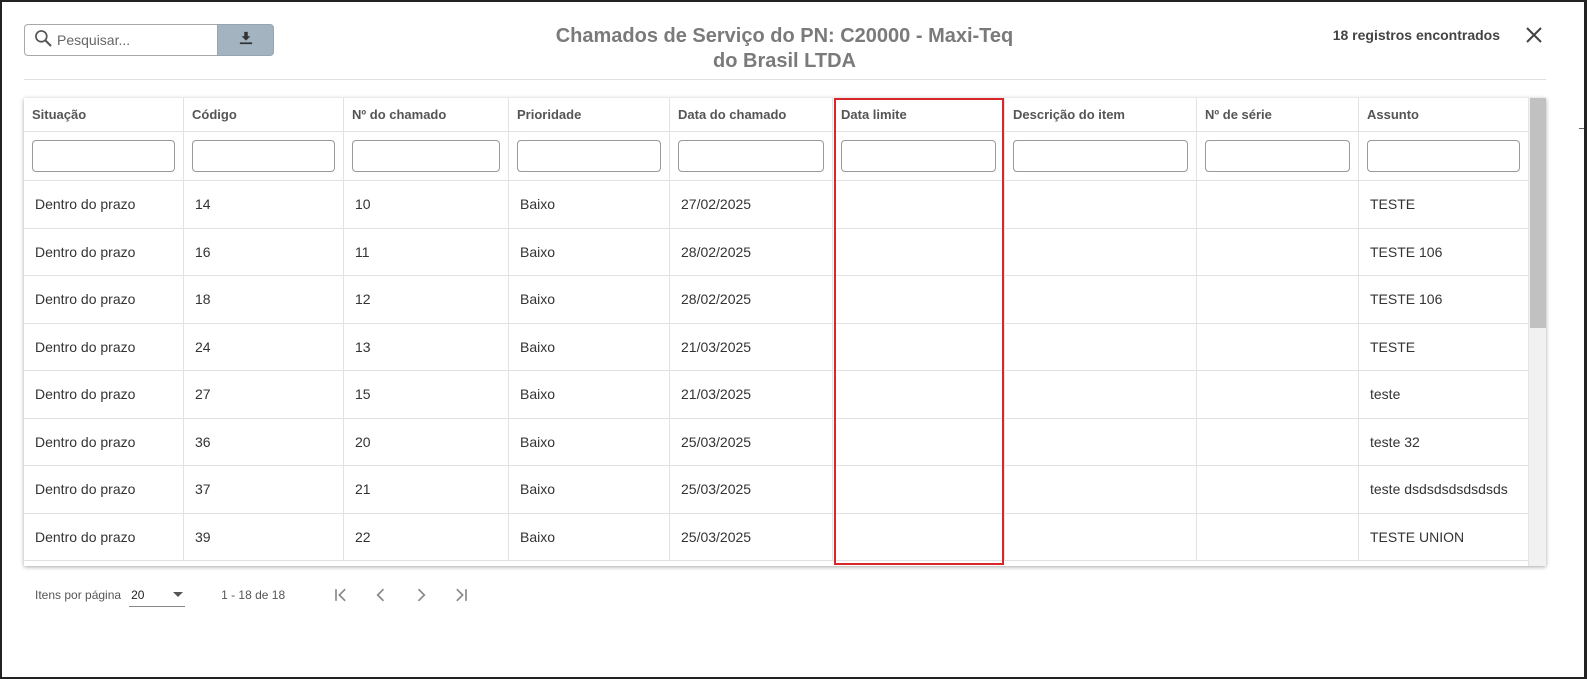 The image size is (1587, 679). Describe the element at coordinates (1439, 489) in the screenshot. I see `cell-assunto: teste dsdsdsdsdsdsds` at that location.